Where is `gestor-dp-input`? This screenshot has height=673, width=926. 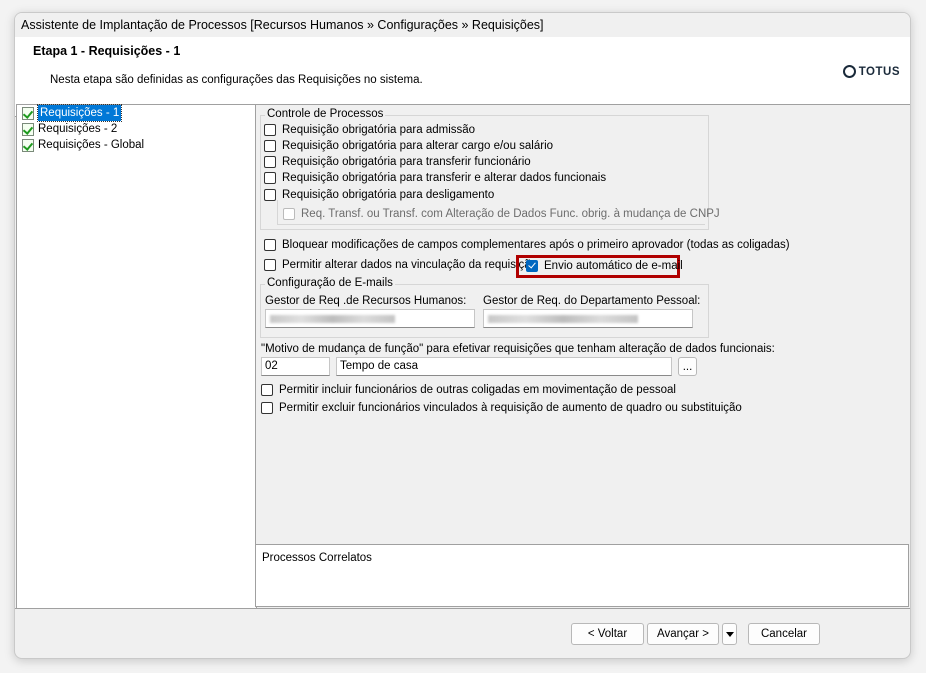
gestor-dp-input is located at coordinates (588, 318).